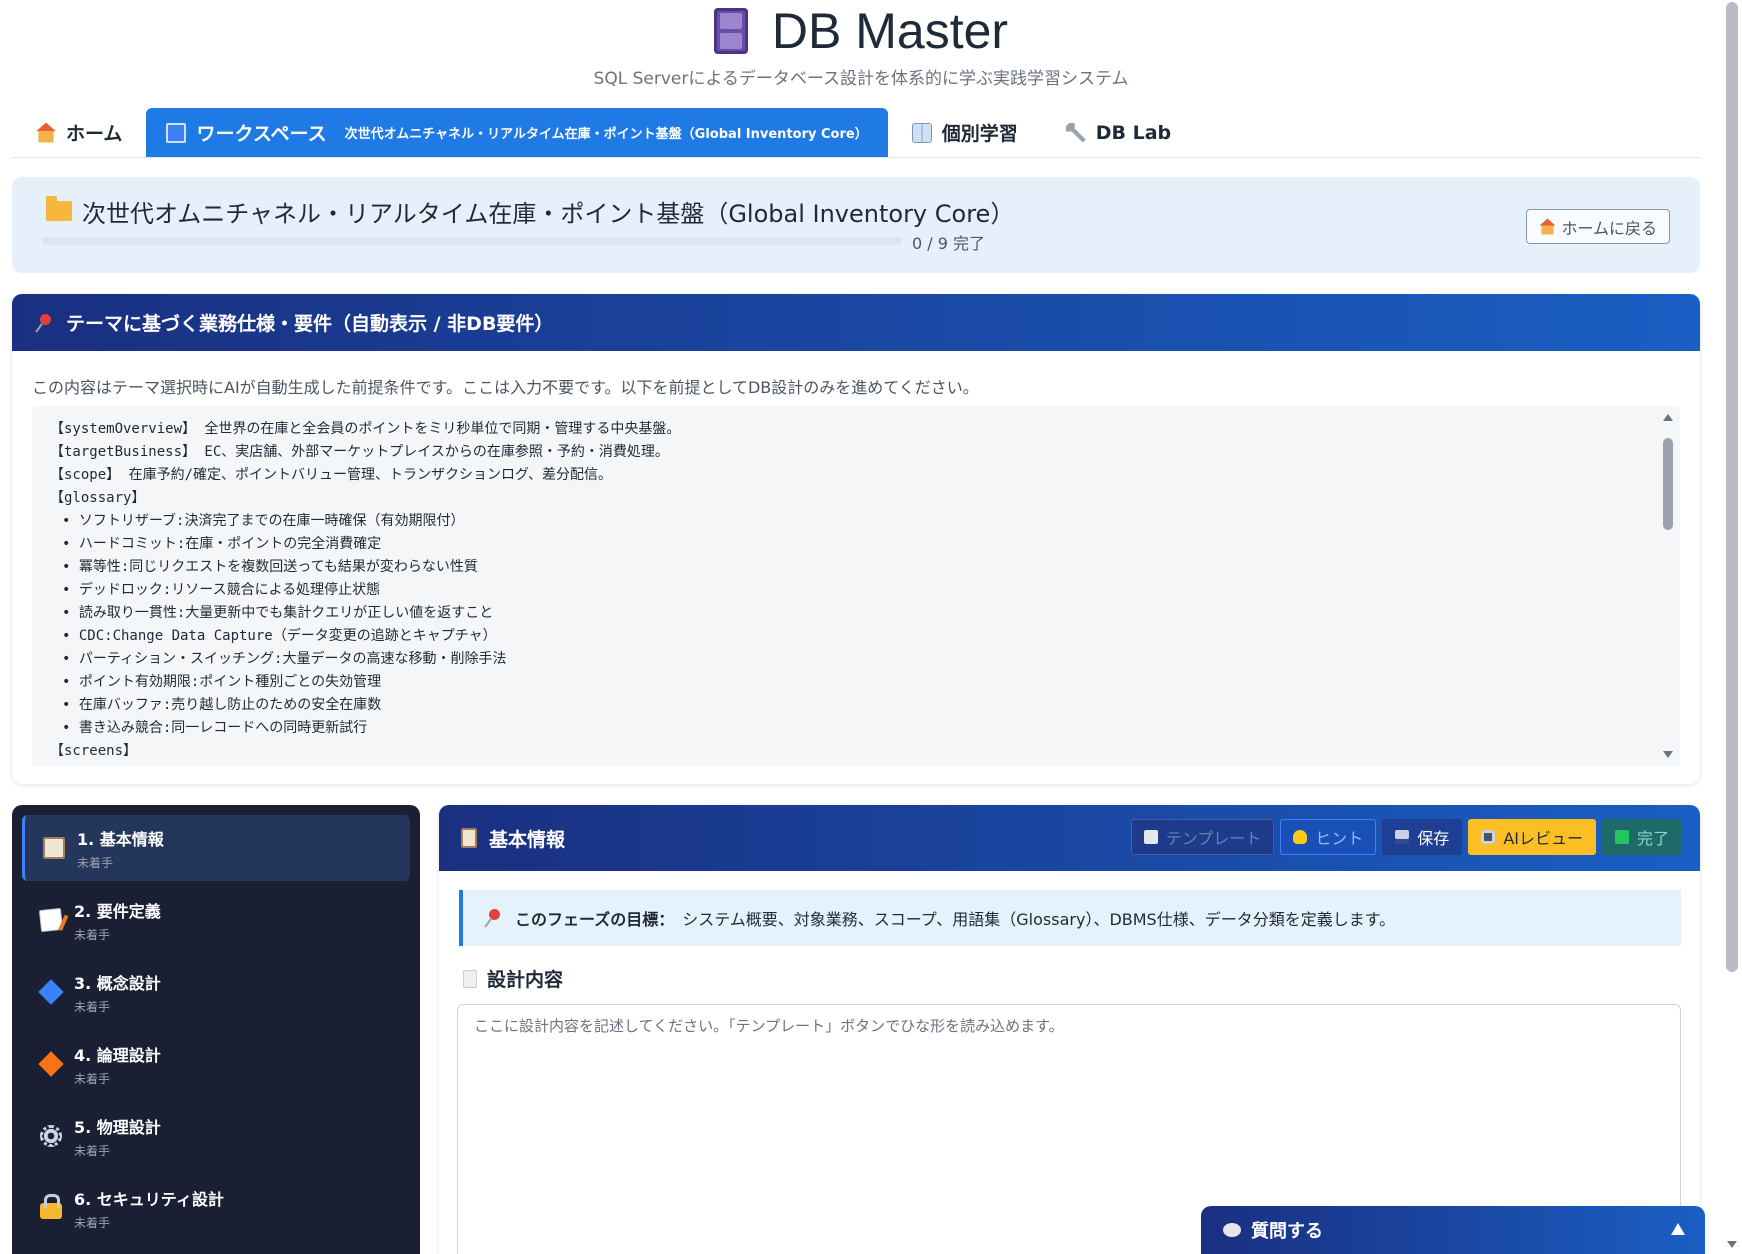  I want to click on tab-db-lab: DB Lab, so click(1118, 132).